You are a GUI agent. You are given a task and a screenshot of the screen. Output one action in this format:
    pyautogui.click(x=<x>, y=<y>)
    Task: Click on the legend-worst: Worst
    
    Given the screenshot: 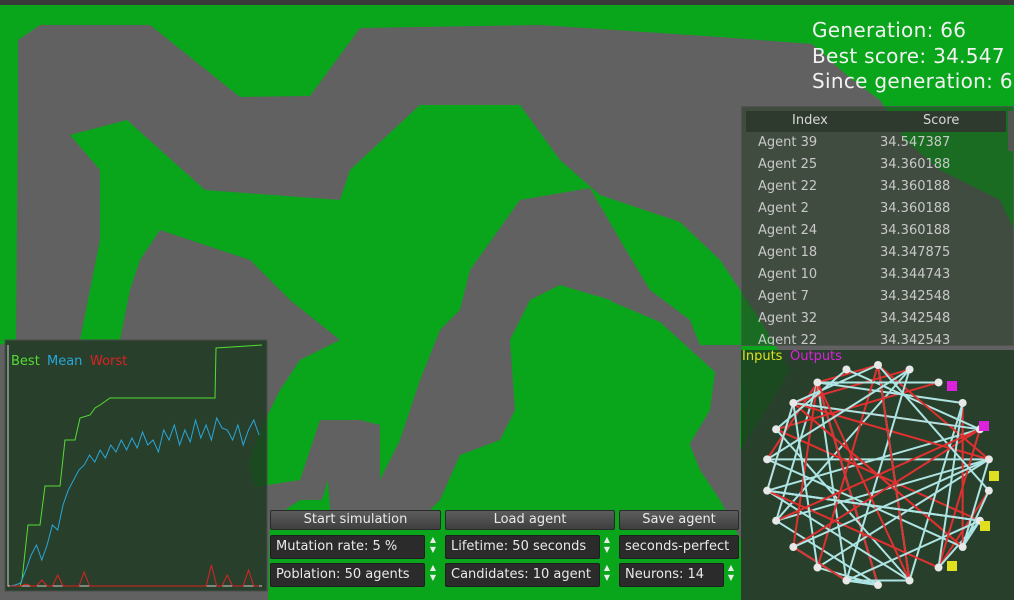 What is the action you would take?
    pyautogui.click(x=109, y=361)
    